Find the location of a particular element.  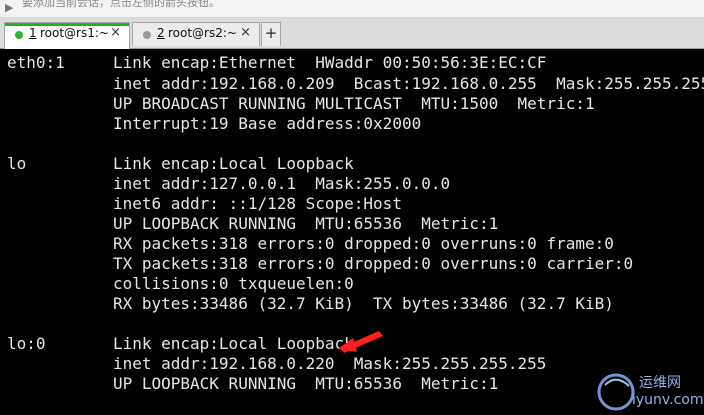

red-arrow-icon is located at coordinates (360, 342).